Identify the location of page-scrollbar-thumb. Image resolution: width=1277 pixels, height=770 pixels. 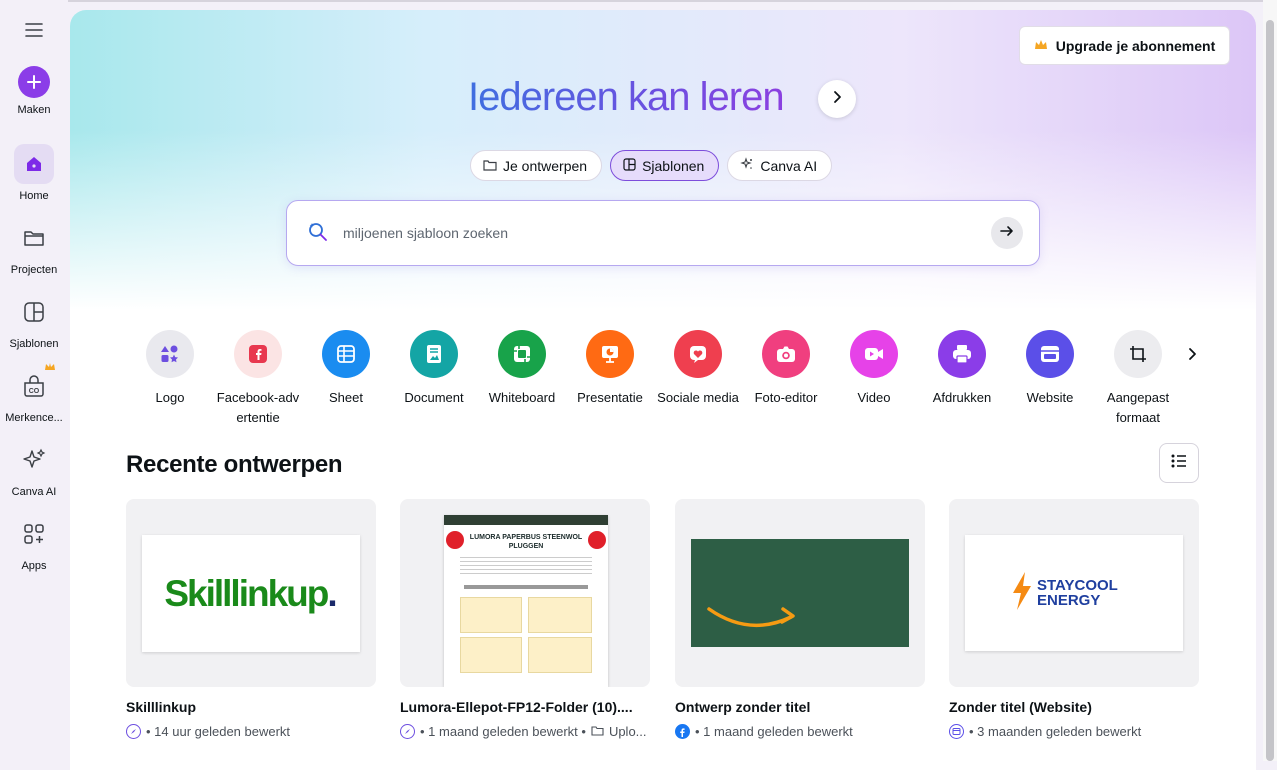
(1270, 390).